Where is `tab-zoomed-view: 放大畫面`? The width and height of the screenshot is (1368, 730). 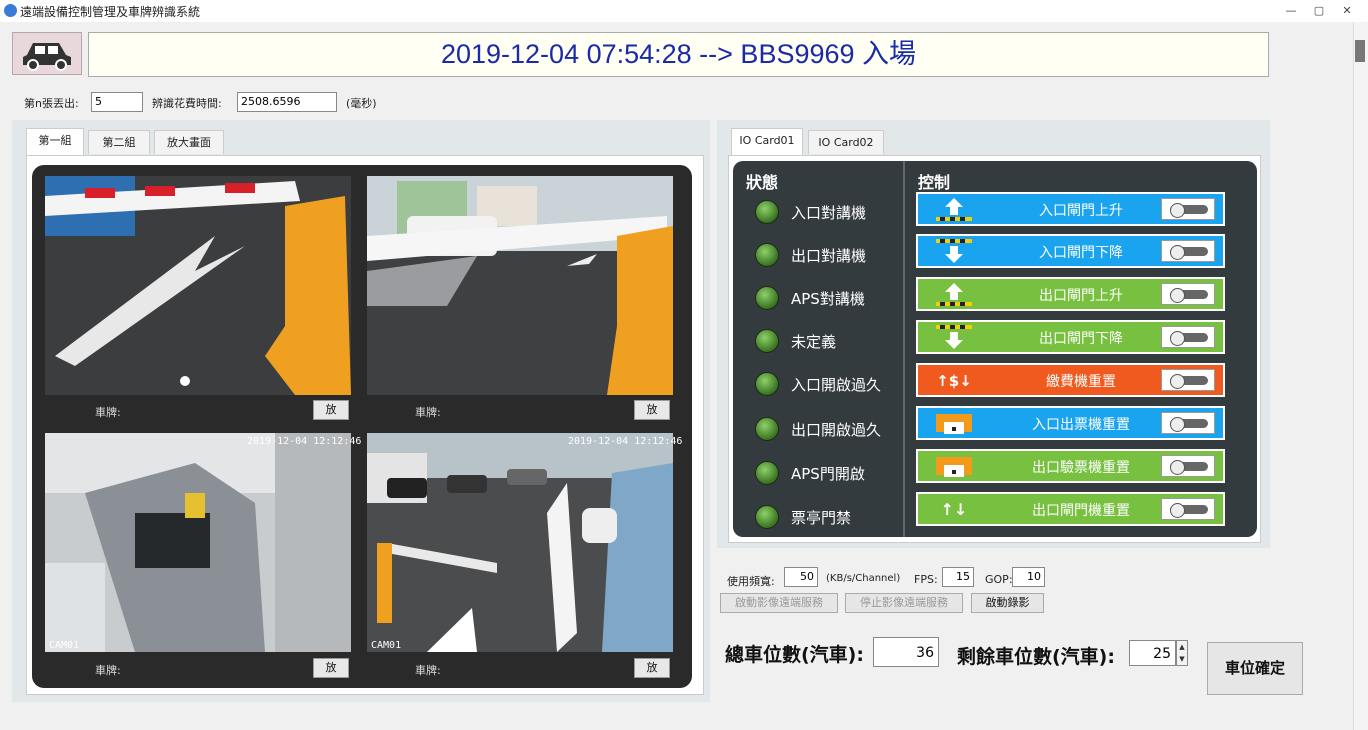
tab-zoomed-view: 放大畫面 is located at coordinates (189, 142).